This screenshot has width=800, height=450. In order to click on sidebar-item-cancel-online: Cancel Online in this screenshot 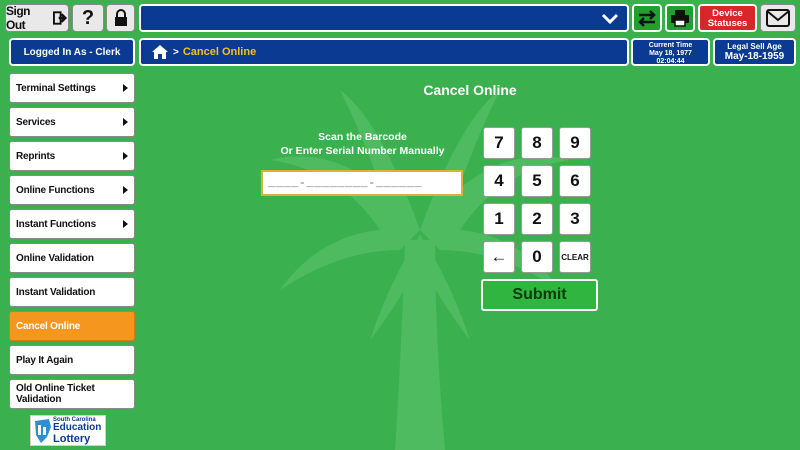, I will do `click(72, 326)`.